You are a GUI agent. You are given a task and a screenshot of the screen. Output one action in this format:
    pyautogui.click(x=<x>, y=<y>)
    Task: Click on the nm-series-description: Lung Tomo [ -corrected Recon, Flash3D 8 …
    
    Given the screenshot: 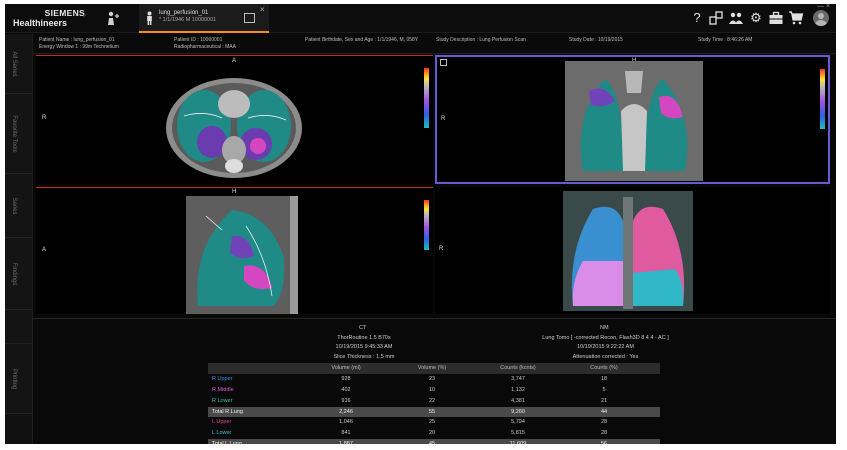 What is the action you would take?
    pyautogui.click(x=605, y=338)
    